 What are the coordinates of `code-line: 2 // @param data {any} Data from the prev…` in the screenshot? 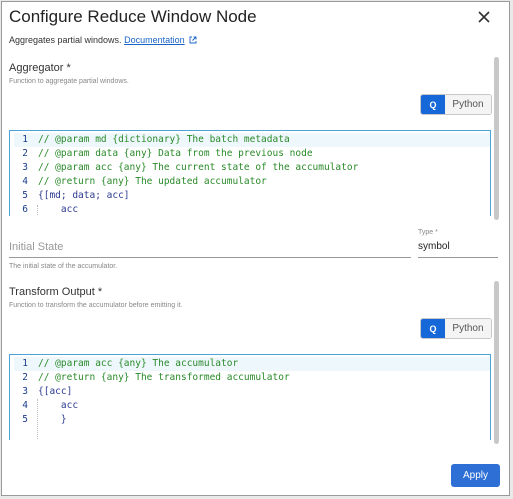 It's located at (252, 154).